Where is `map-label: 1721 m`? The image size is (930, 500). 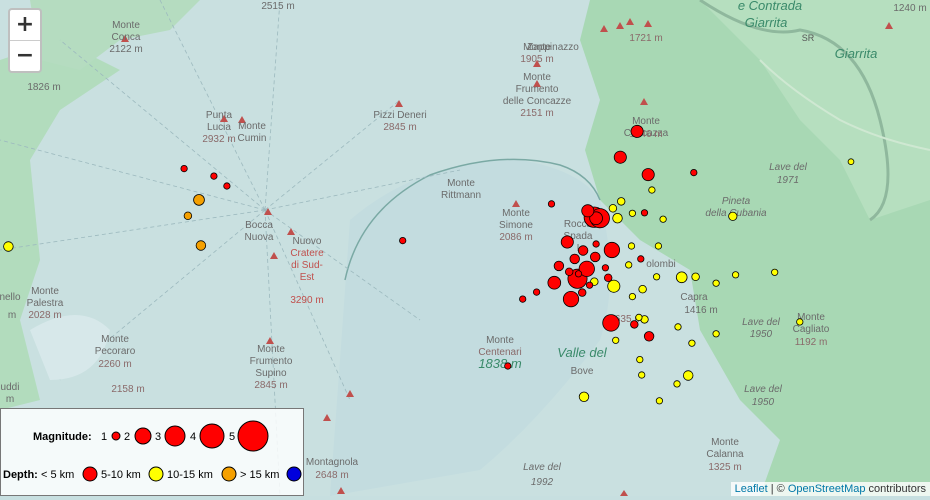
map-label: 1721 m is located at coordinates (645, 38).